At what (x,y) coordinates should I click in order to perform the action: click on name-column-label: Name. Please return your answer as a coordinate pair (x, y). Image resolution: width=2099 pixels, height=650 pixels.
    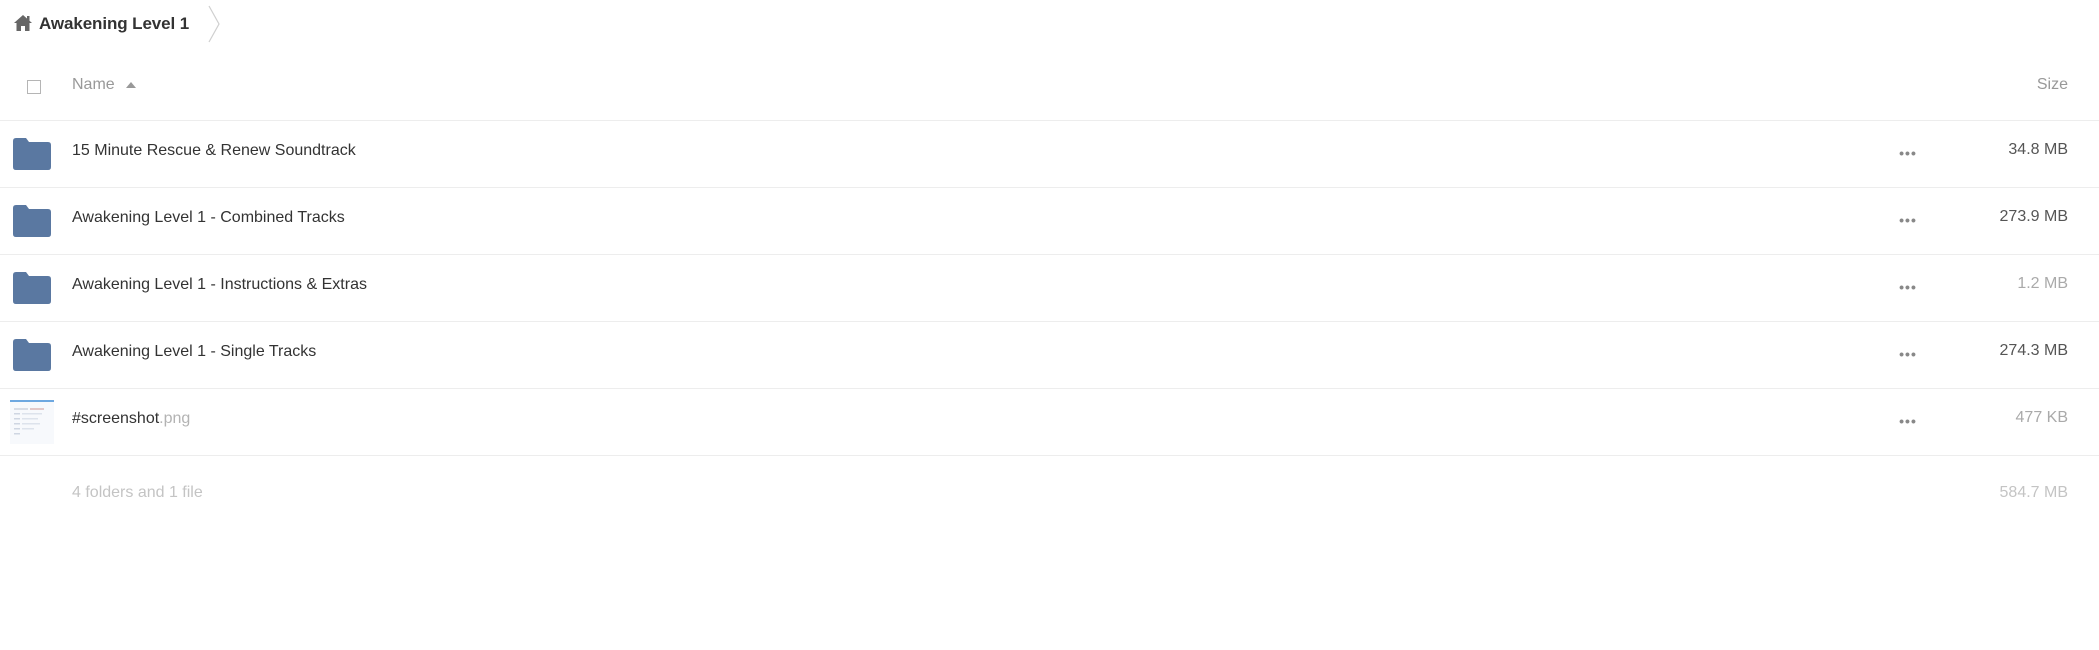
    Looking at the image, I should click on (93, 84).